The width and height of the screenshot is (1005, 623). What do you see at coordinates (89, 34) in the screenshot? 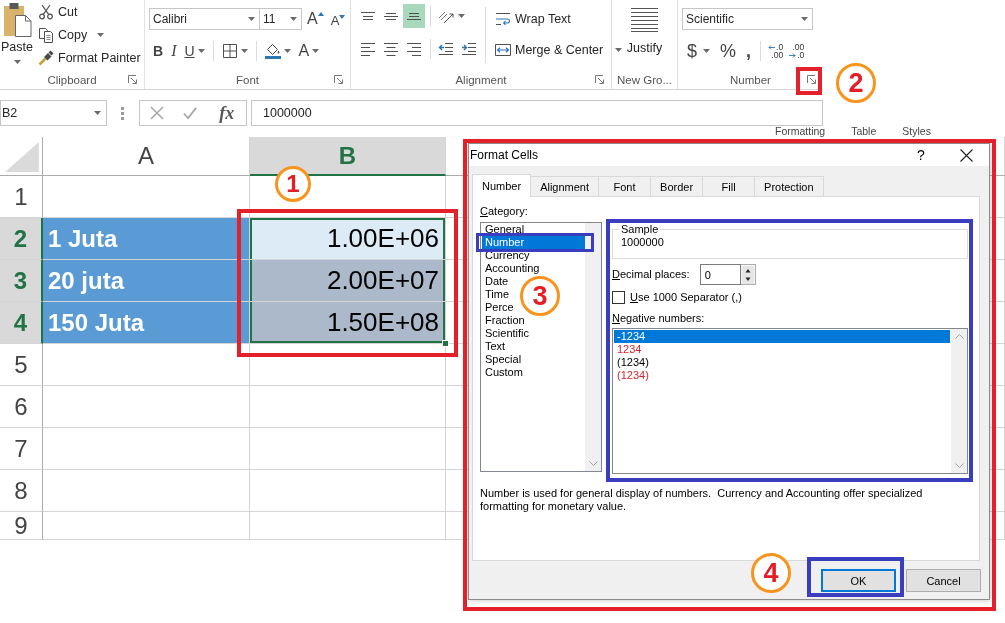
I see `copy-button: Copy` at bounding box center [89, 34].